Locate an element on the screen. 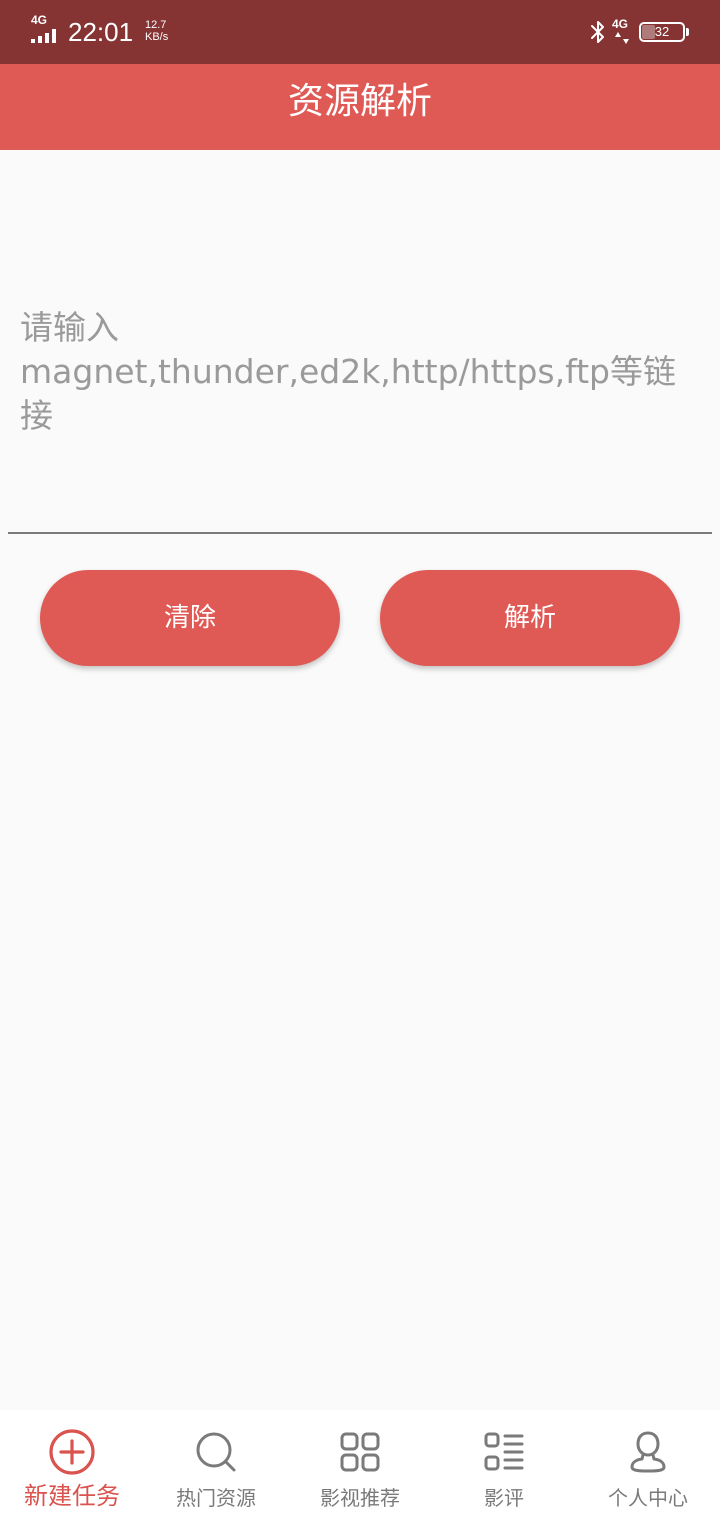 The width and height of the screenshot is (720, 1520). network-speed-unit: KB/s is located at coordinates (157, 37).